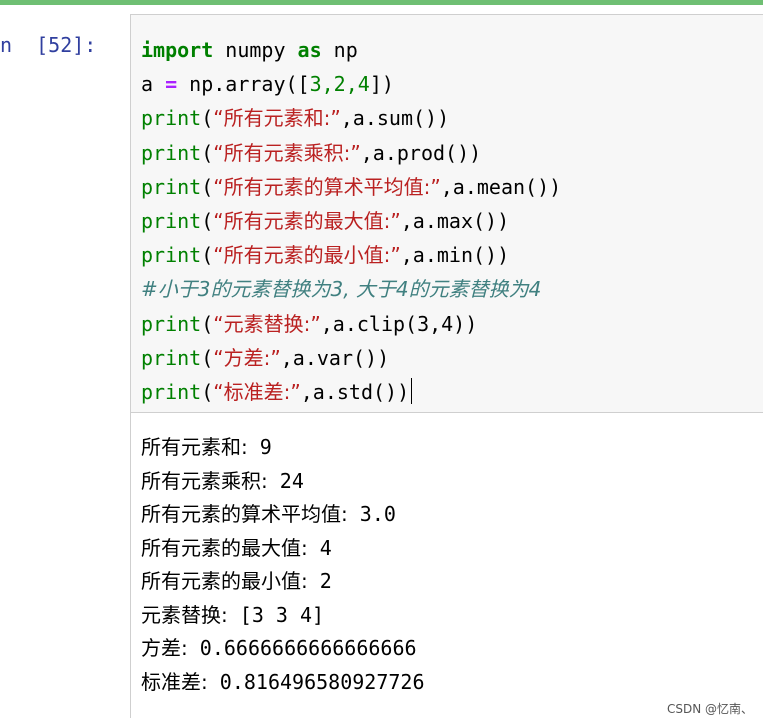  I want to click on output-value: 24, so click(285, 480).